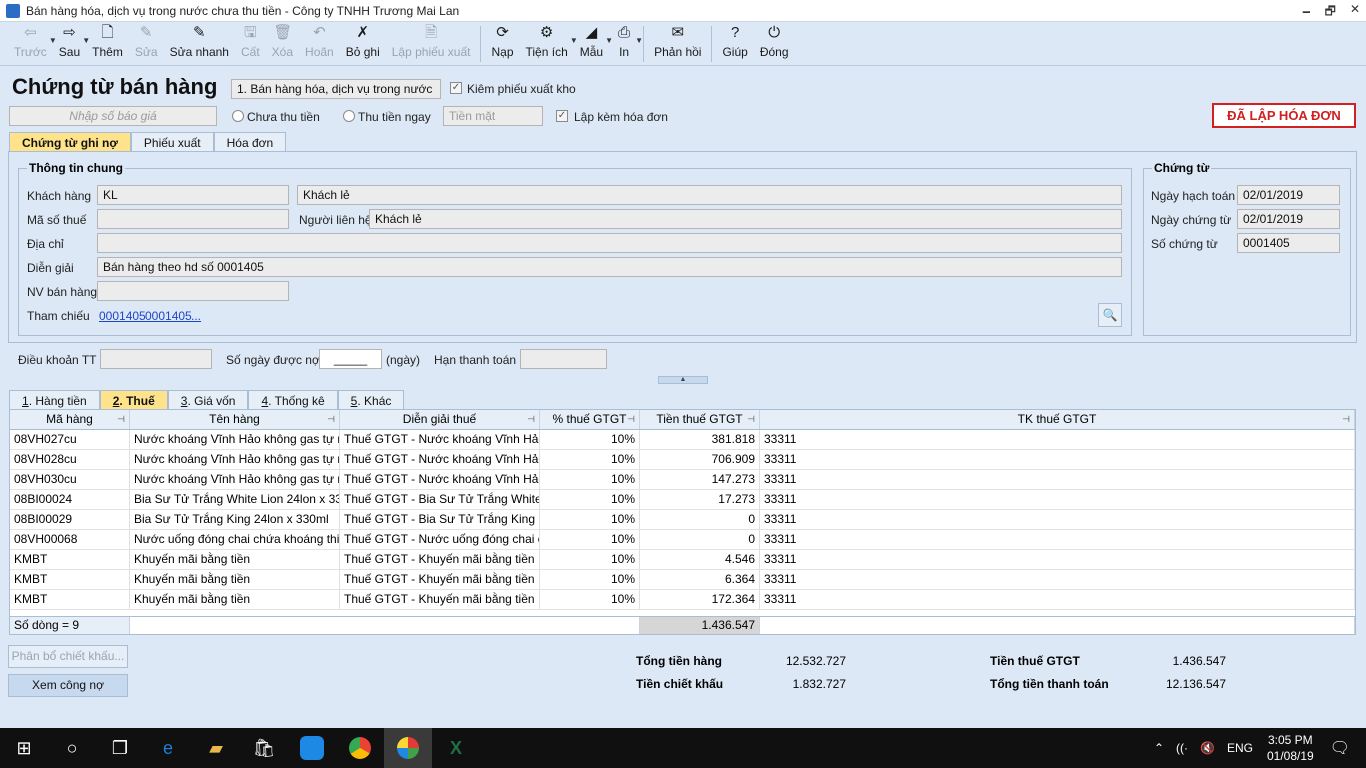 This screenshot has height=768, width=1366. Describe the element at coordinates (193, 195) in the screenshot. I see `customer-code-input: KL` at that location.